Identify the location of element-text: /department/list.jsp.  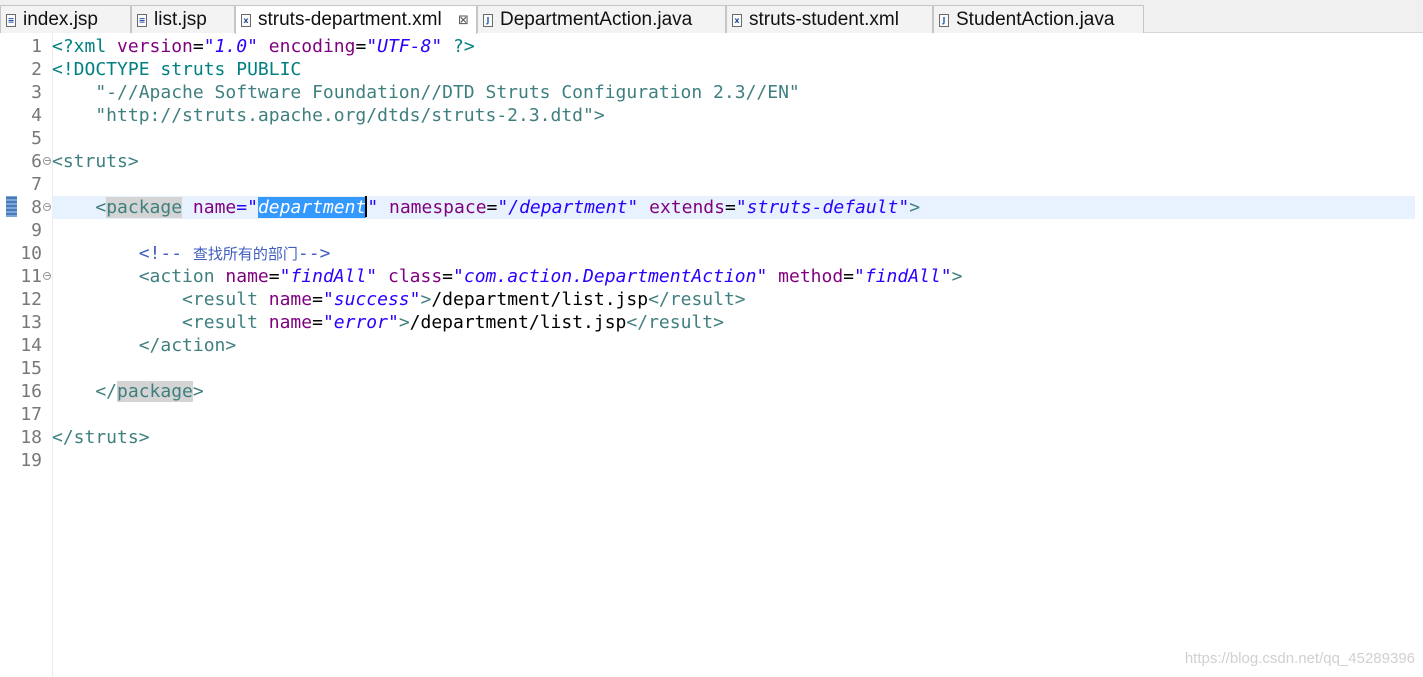
(518, 322).